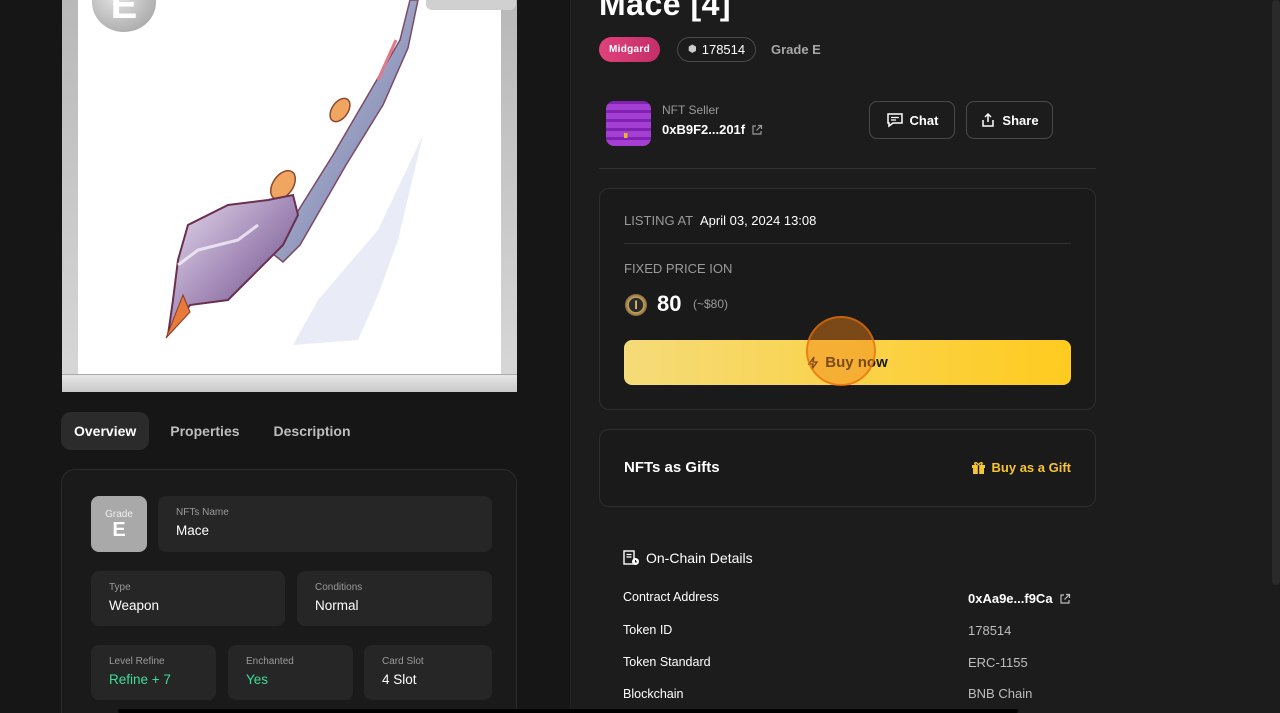 This screenshot has width=1280, height=713. Describe the element at coordinates (758, 220) in the screenshot. I see `listing-date: April 03, 2024 13:08` at that location.